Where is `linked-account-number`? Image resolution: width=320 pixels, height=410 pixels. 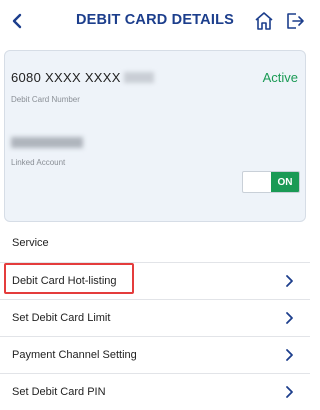
linked-account-number is located at coordinates (47, 142).